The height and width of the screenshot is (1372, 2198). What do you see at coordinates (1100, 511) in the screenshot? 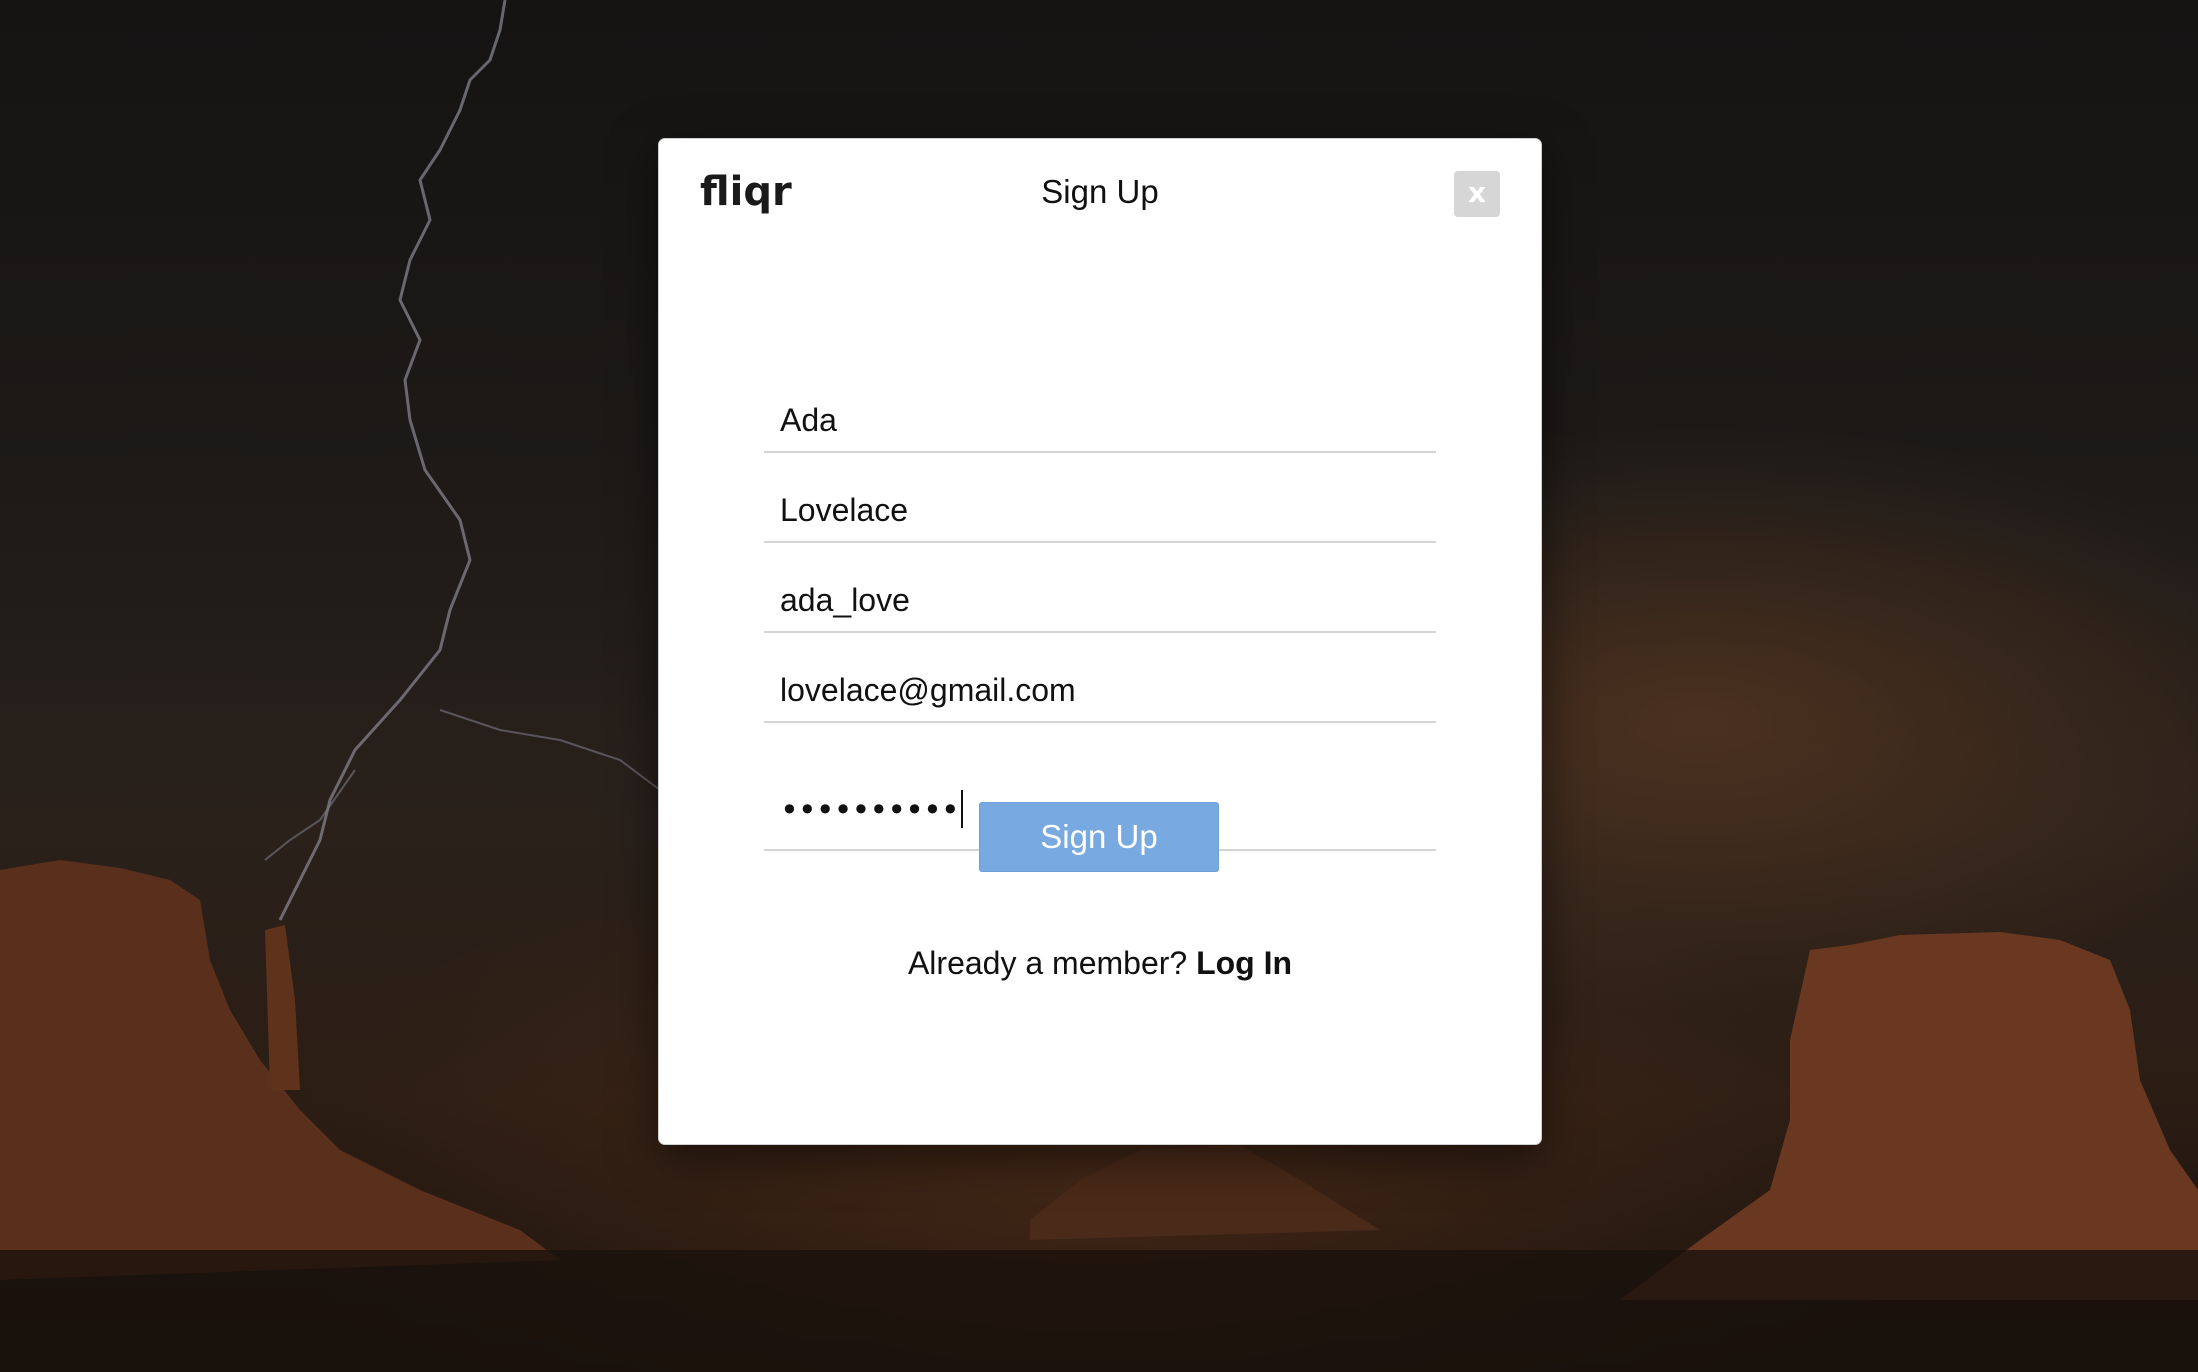
I see `last-name-field` at bounding box center [1100, 511].